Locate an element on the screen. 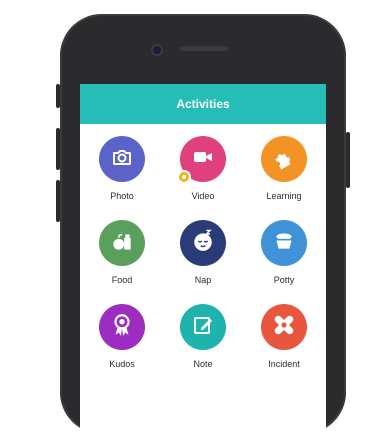  activity-note: Note is located at coordinates (203, 337).